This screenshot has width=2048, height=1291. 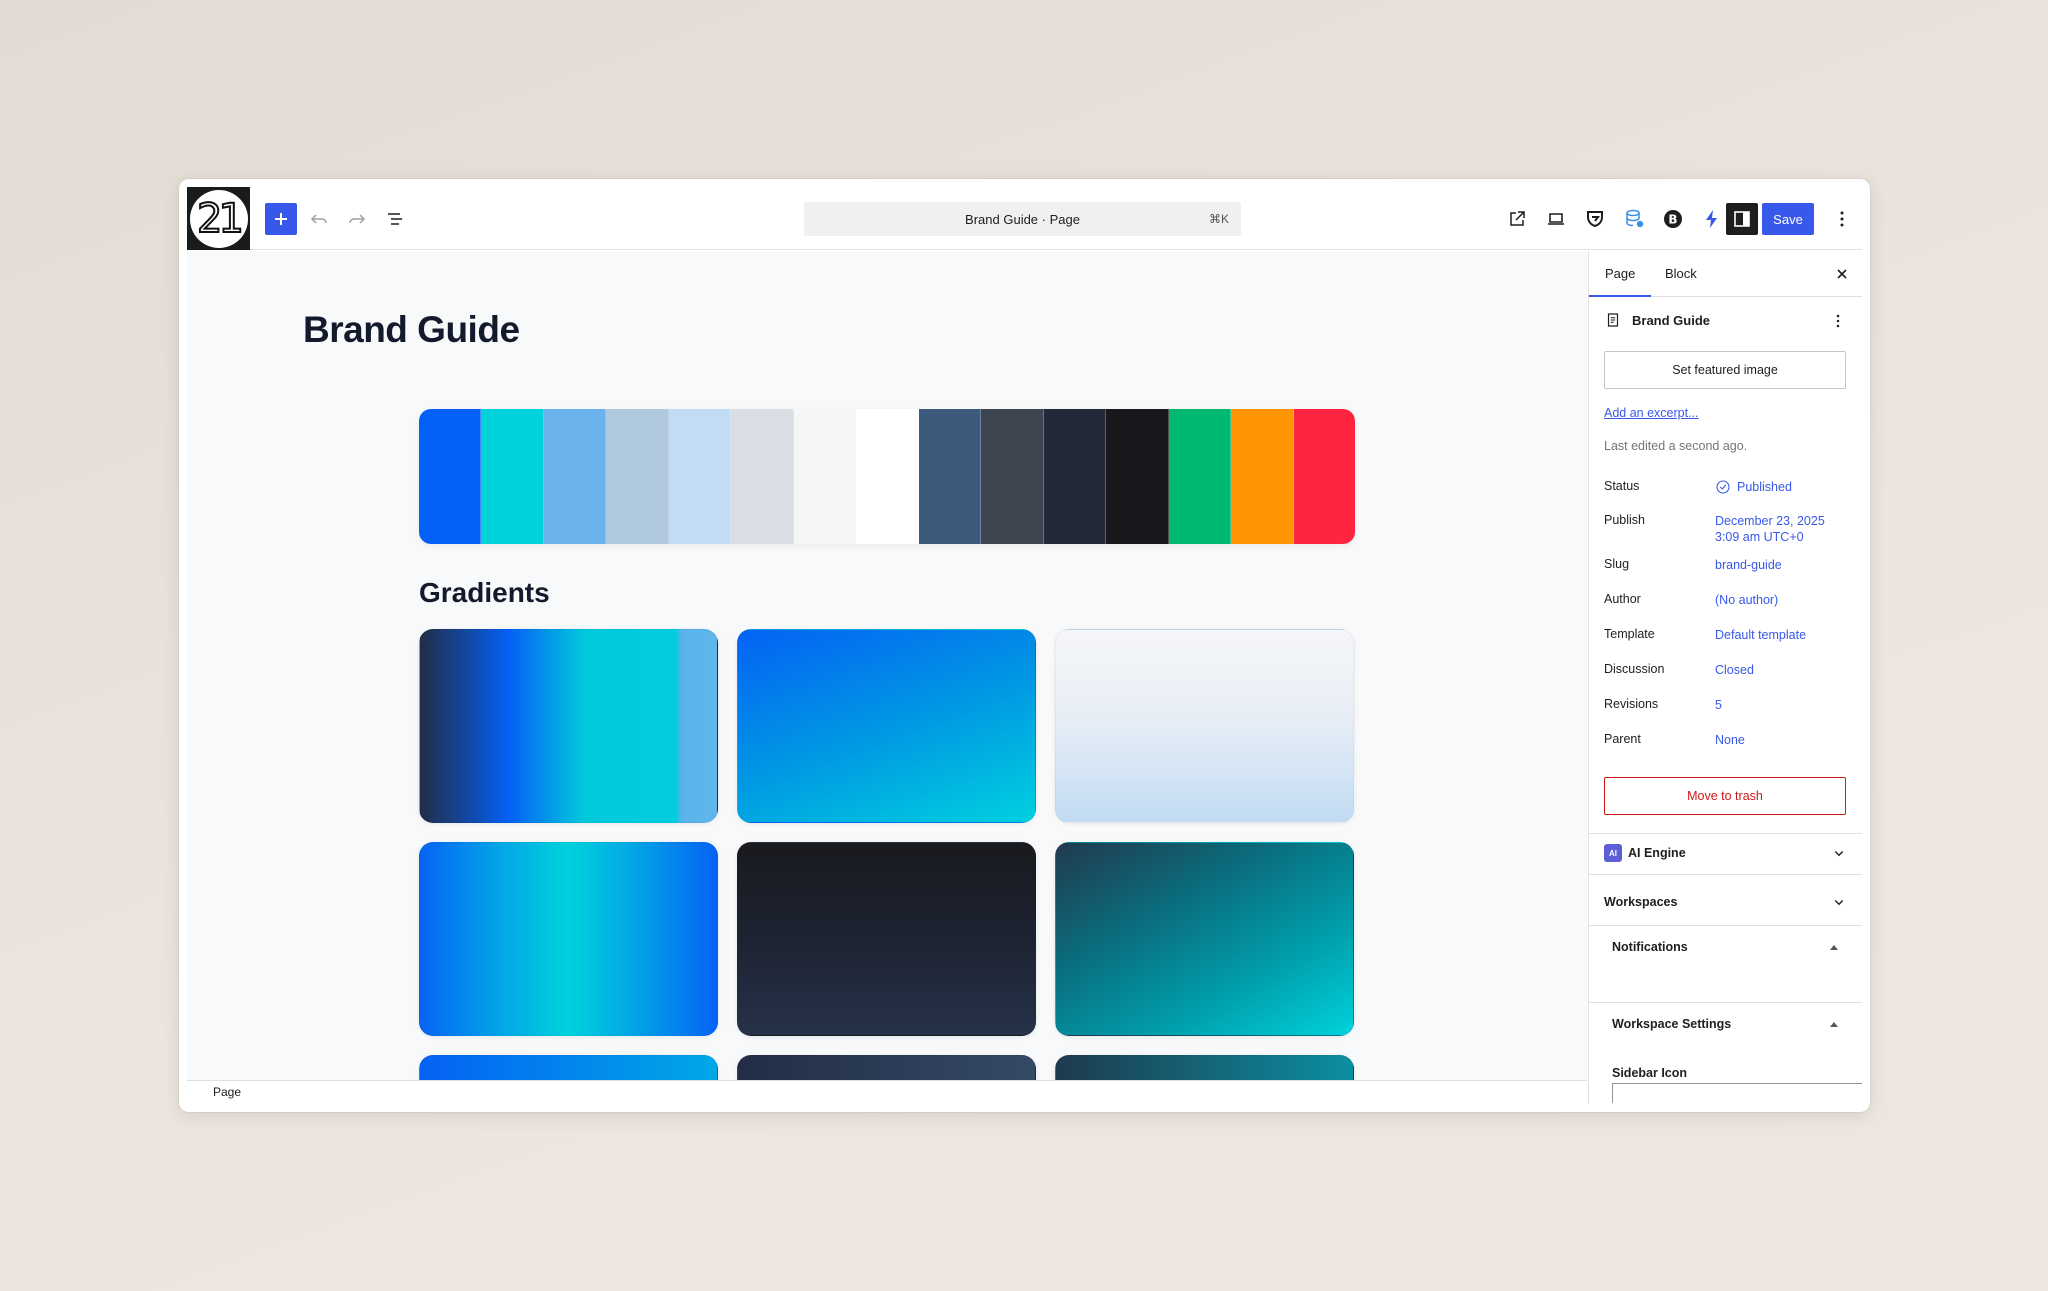 What do you see at coordinates (1730, 740) in the screenshot?
I see `parent-value-button: None` at bounding box center [1730, 740].